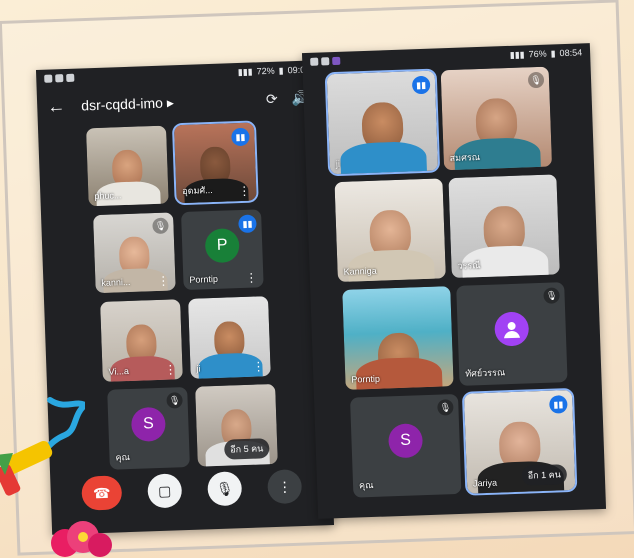 The width and height of the screenshot is (634, 558). Describe the element at coordinates (191, 490) in the screenshot. I see `call-controls: ☎ ▢ 🎙 ⋮` at that location.